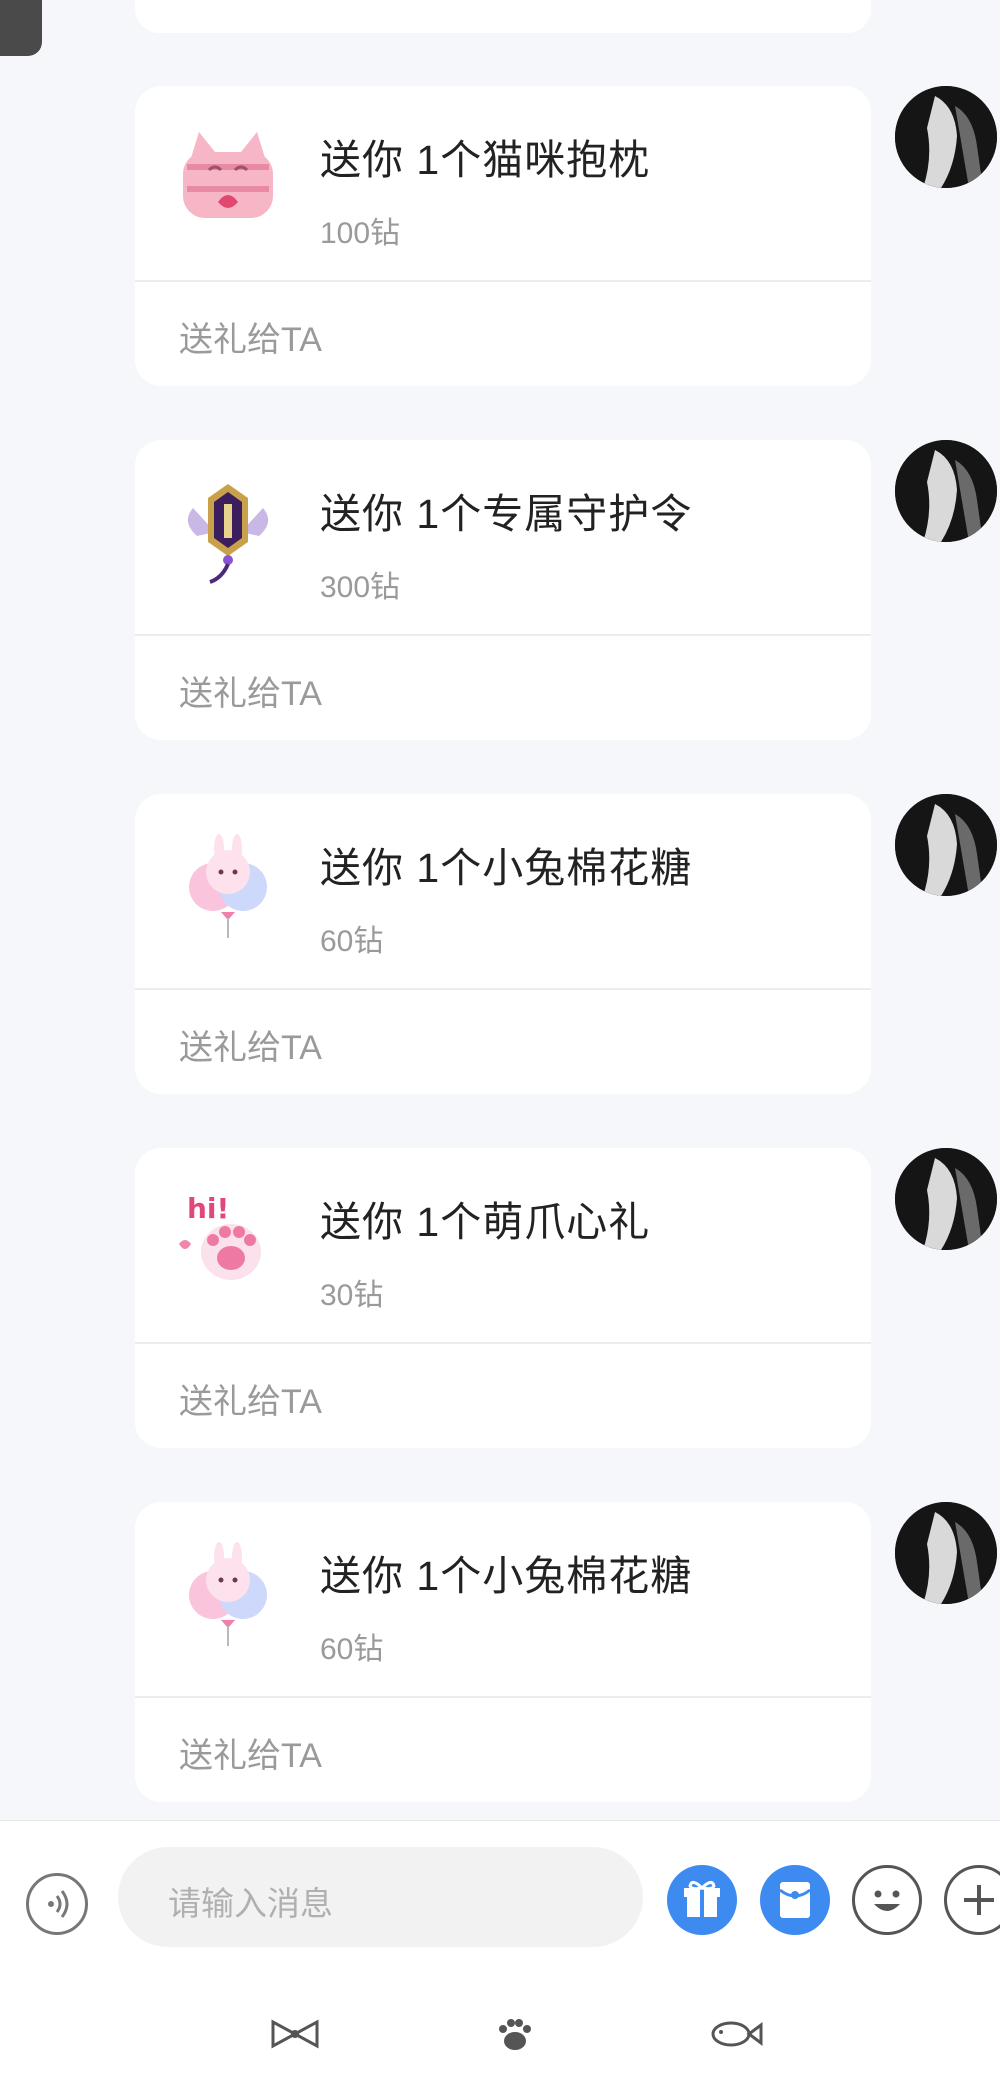 This screenshot has height=2095, width=1000. What do you see at coordinates (208, 1208) in the screenshot?
I see `svg-text: hi!` at bounding box center [208, 1208].